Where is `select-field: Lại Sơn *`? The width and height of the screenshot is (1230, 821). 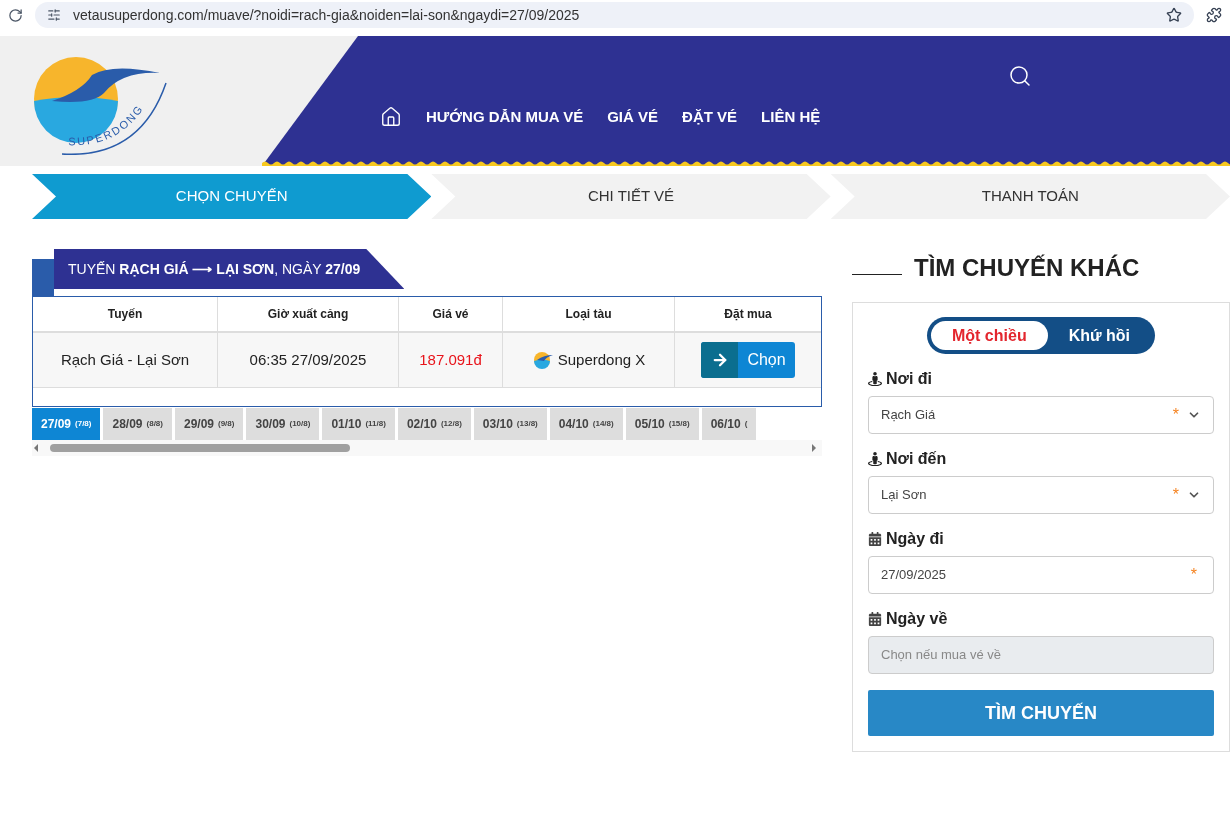
select-field: Lại Sơn * is located at coordinates (1041, 495).